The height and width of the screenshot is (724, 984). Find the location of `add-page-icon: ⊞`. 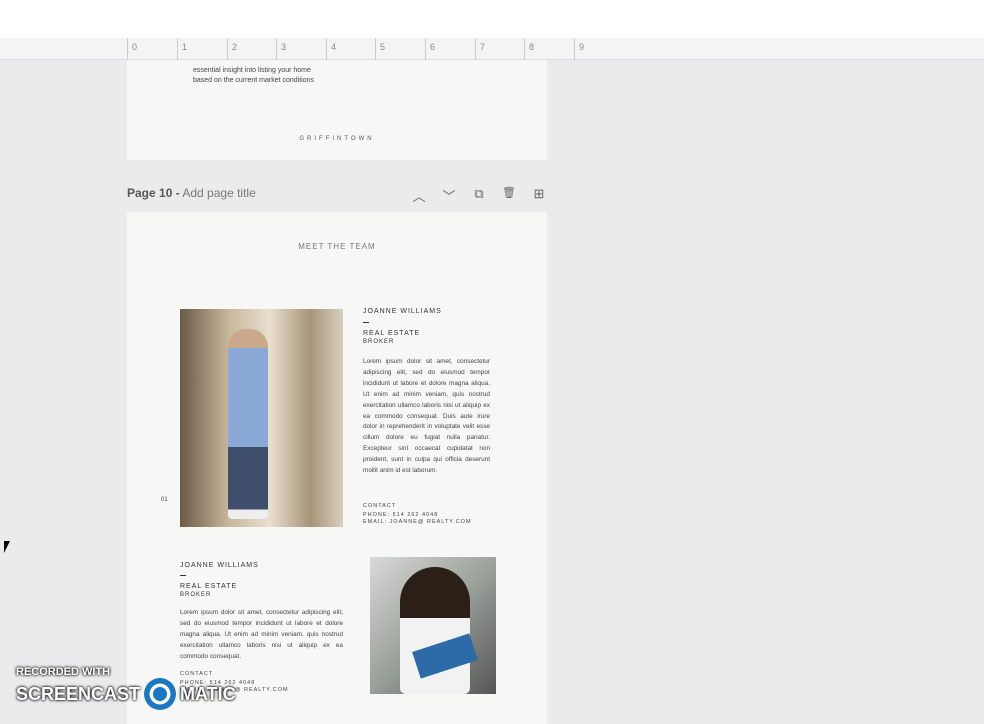

add-page-icon: ⊞ is located at coordinates (539, 195).